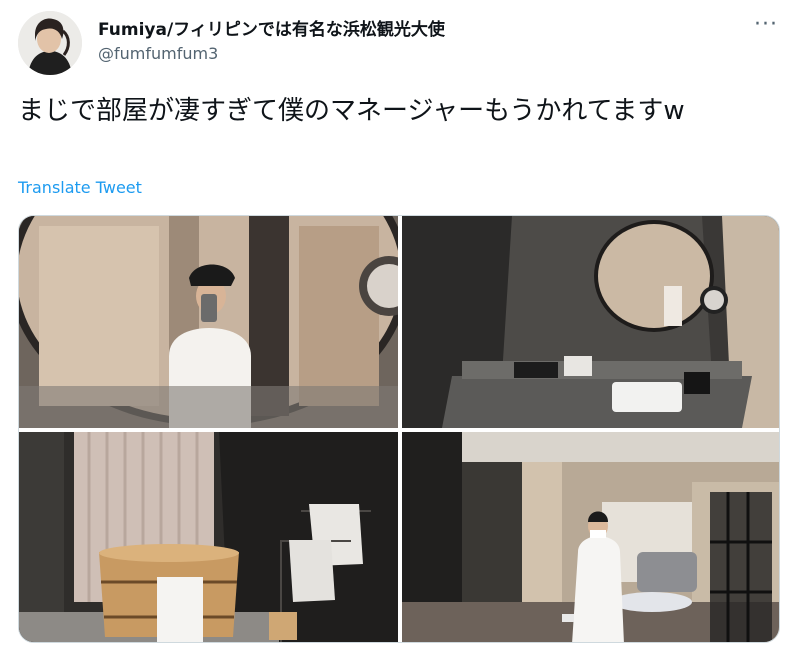 This screenshot has width=800, height=656. I want to click on avatar, so click(50, 43).